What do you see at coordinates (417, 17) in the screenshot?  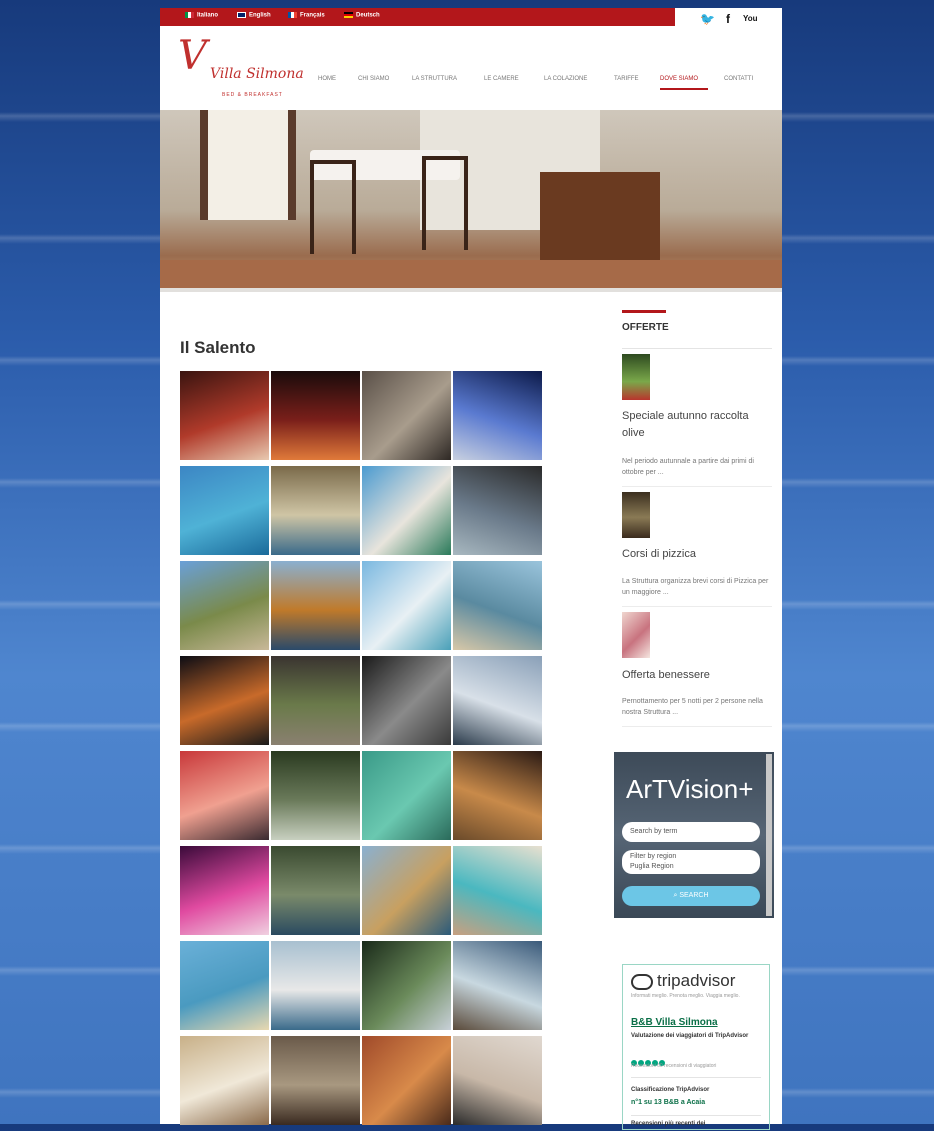 I see `language-bar: Italiano English Français Deutsch` at bounding box center [417, 17].